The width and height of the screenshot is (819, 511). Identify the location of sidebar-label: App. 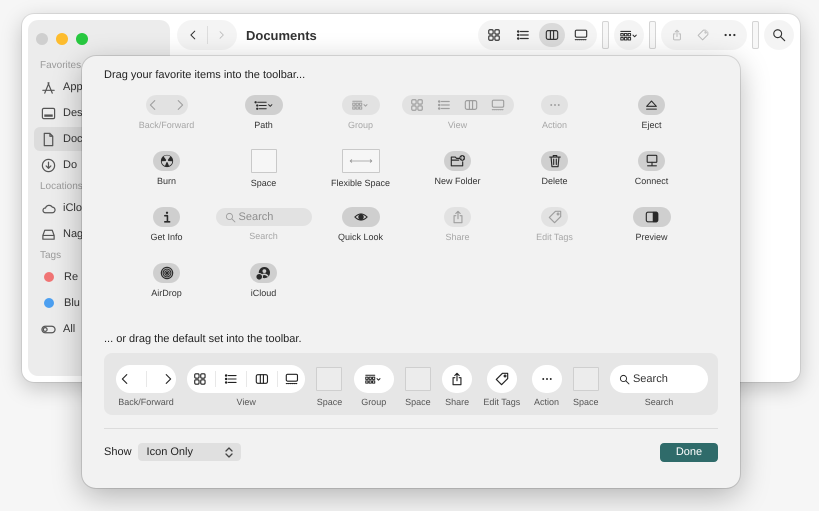
(73, 87).